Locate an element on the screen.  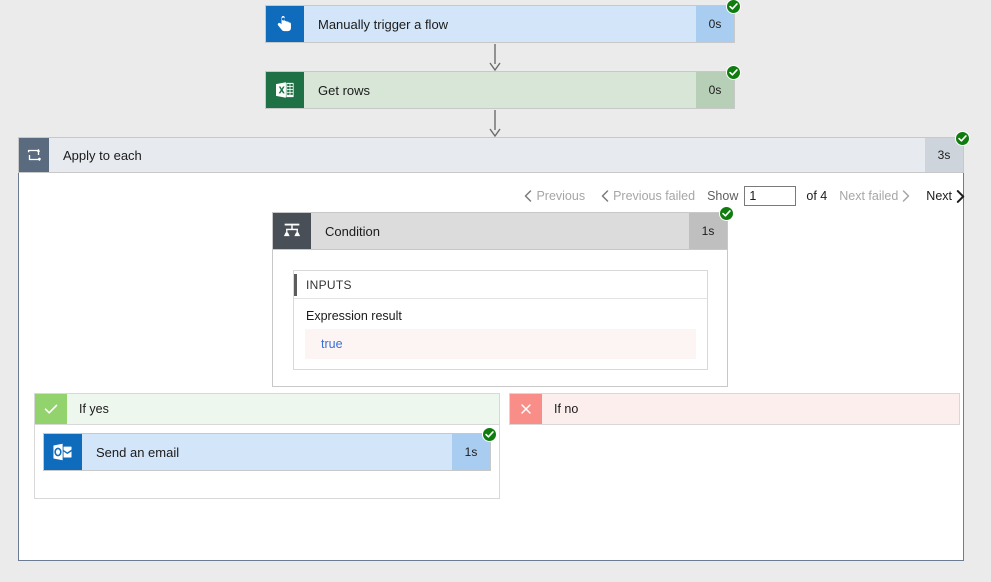
inputs-section-header: INPUTS is located at coordinates (500, 285).